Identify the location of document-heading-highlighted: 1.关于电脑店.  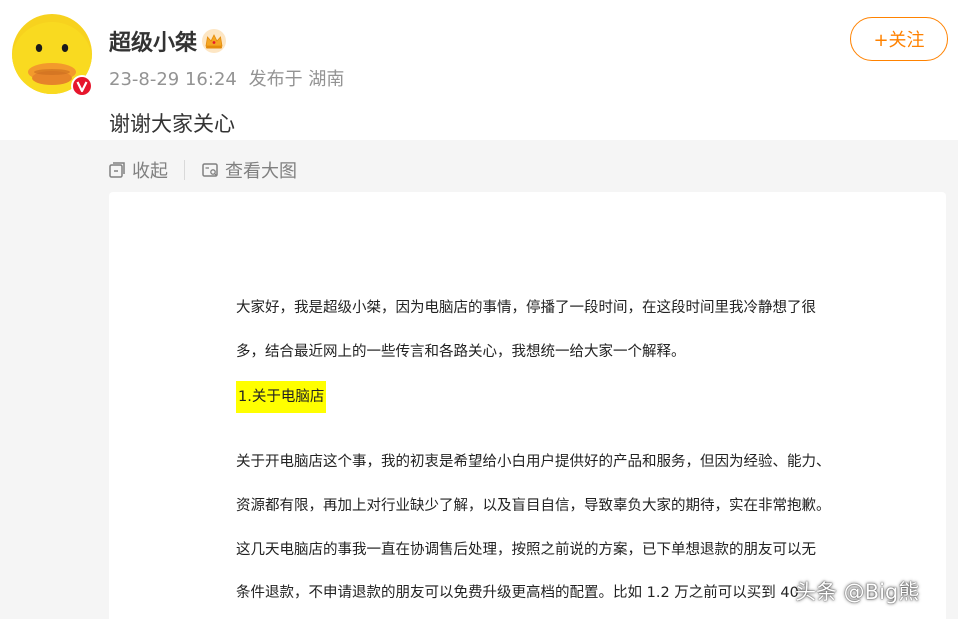
(281, 397).